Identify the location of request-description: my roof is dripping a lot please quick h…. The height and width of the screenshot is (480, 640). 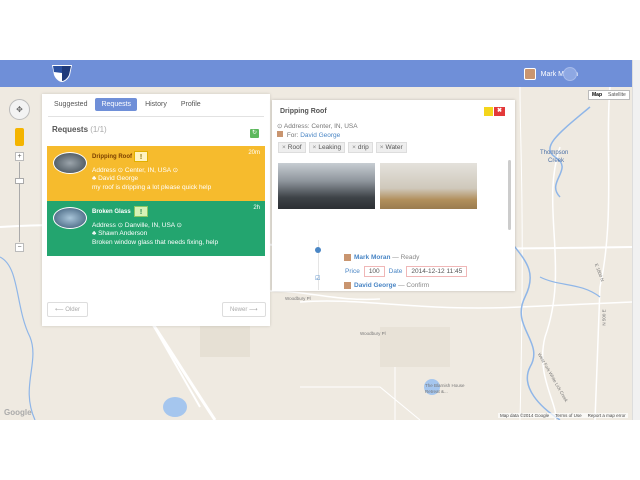
(152, 187).